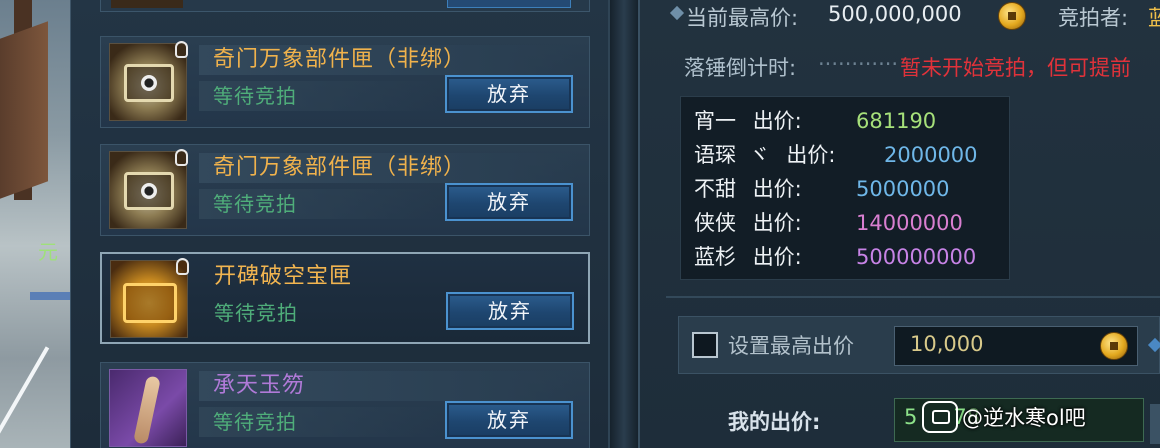 This screenshot has height=448, width=1160. What do you see at coordinates (748, 121) in the screenshot?
I see `bid-row: 宵一 出价:` at bounding box center [748, 121].